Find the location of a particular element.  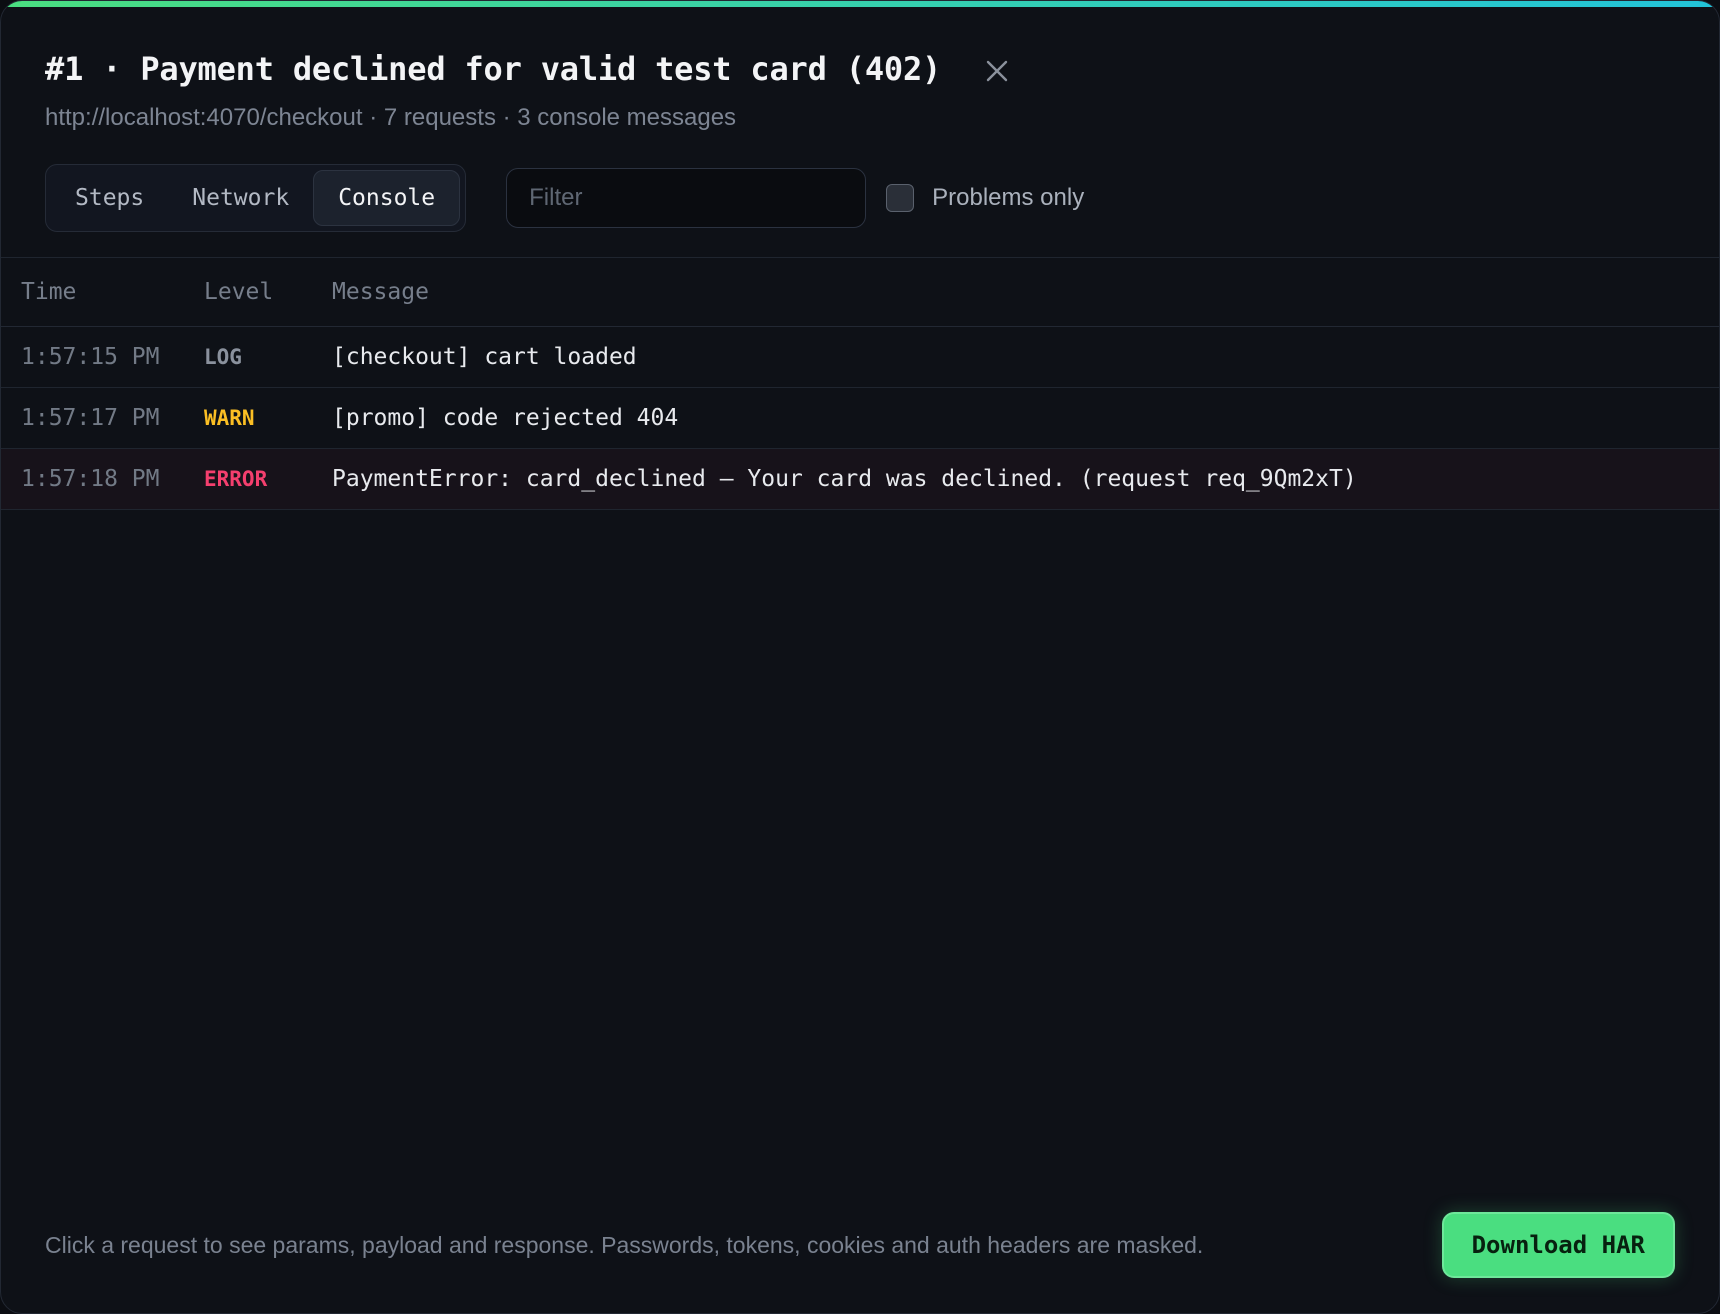

table-header-row: Time Level Message is located at coordinates (860, 292).